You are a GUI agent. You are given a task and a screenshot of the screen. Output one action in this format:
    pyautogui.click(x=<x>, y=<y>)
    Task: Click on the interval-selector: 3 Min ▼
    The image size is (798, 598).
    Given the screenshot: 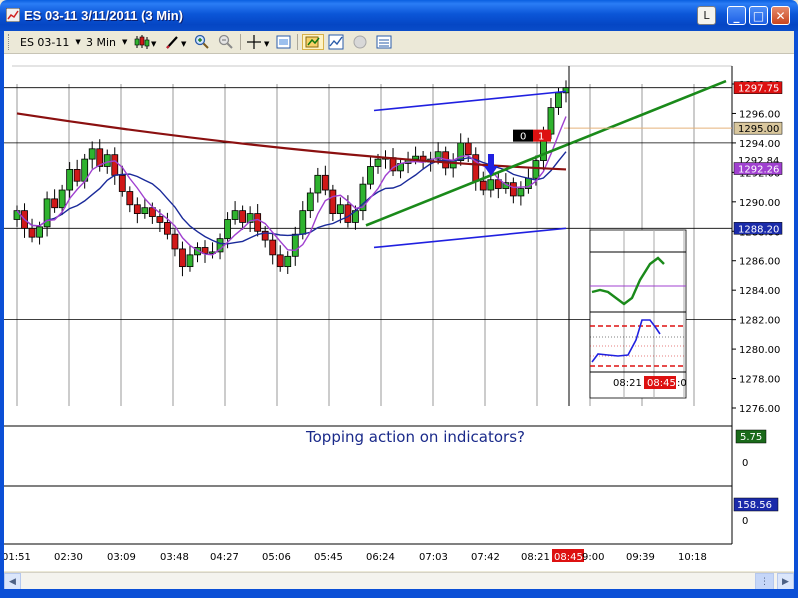 What is the action you would take?
    pyautogui.click(x=106, y=42)
    